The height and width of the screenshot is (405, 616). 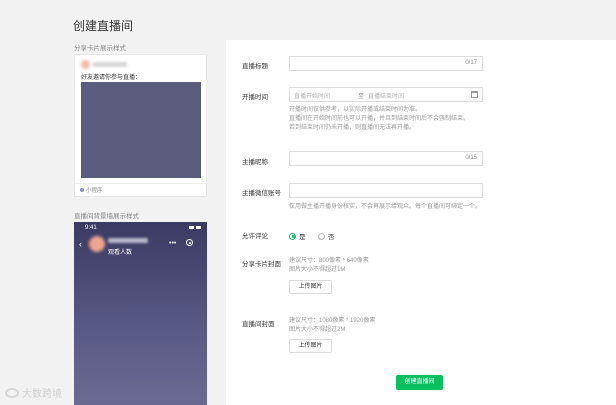 What do you see at coordinates (255, 162) in the screenshot?
I see `anchor-label: 主播昵称` at bounding box center [255, 162].